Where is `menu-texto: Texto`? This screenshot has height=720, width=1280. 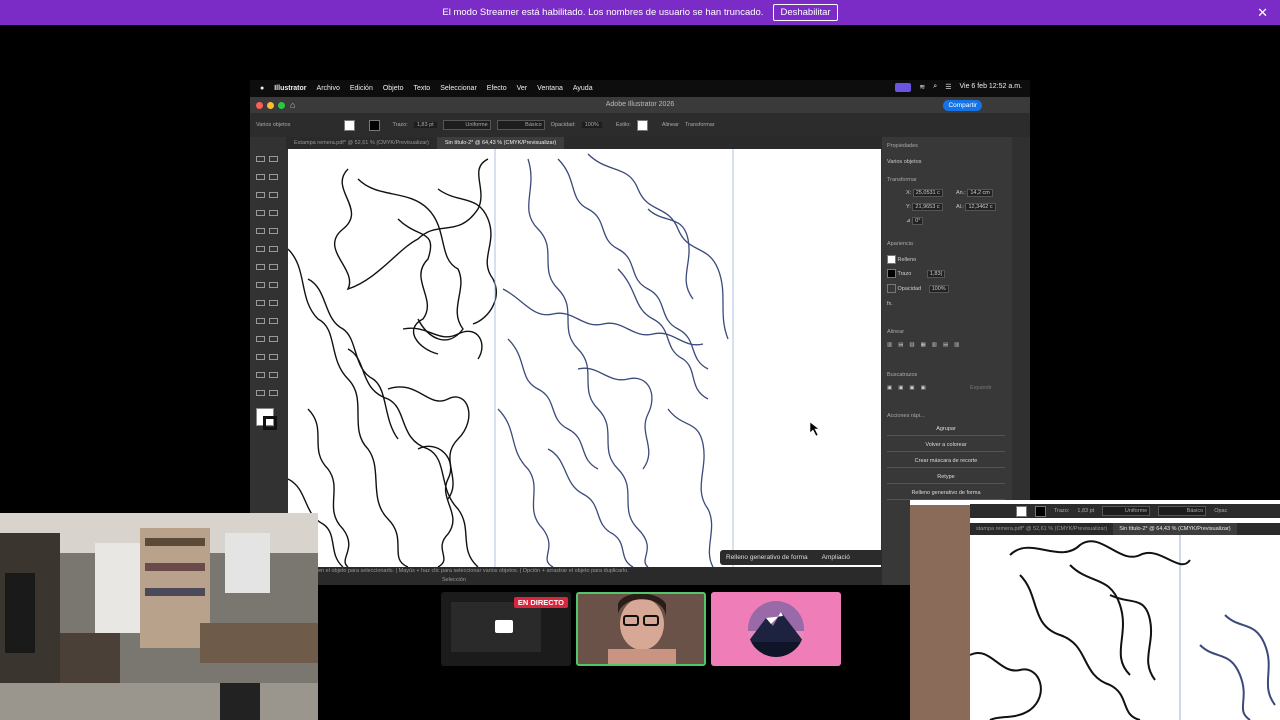 menu-texto: Texto is located at coordinates (421, 88).